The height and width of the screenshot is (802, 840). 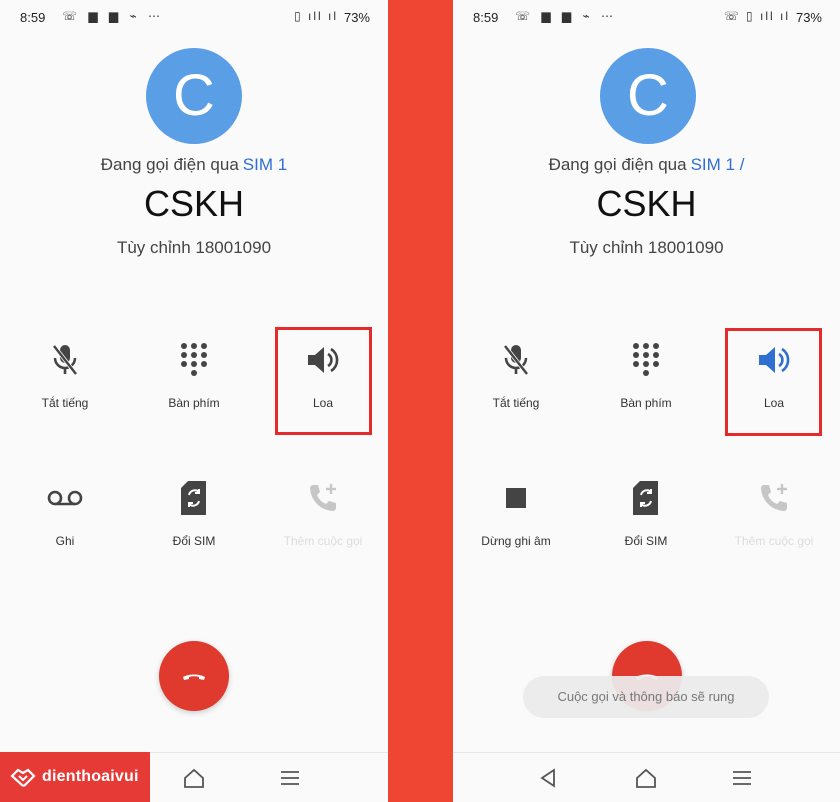 What do you see at coordinates (265, 164) in the screenshot?
I see `sim-label: SIM 1` at bounding box center [265, 164].